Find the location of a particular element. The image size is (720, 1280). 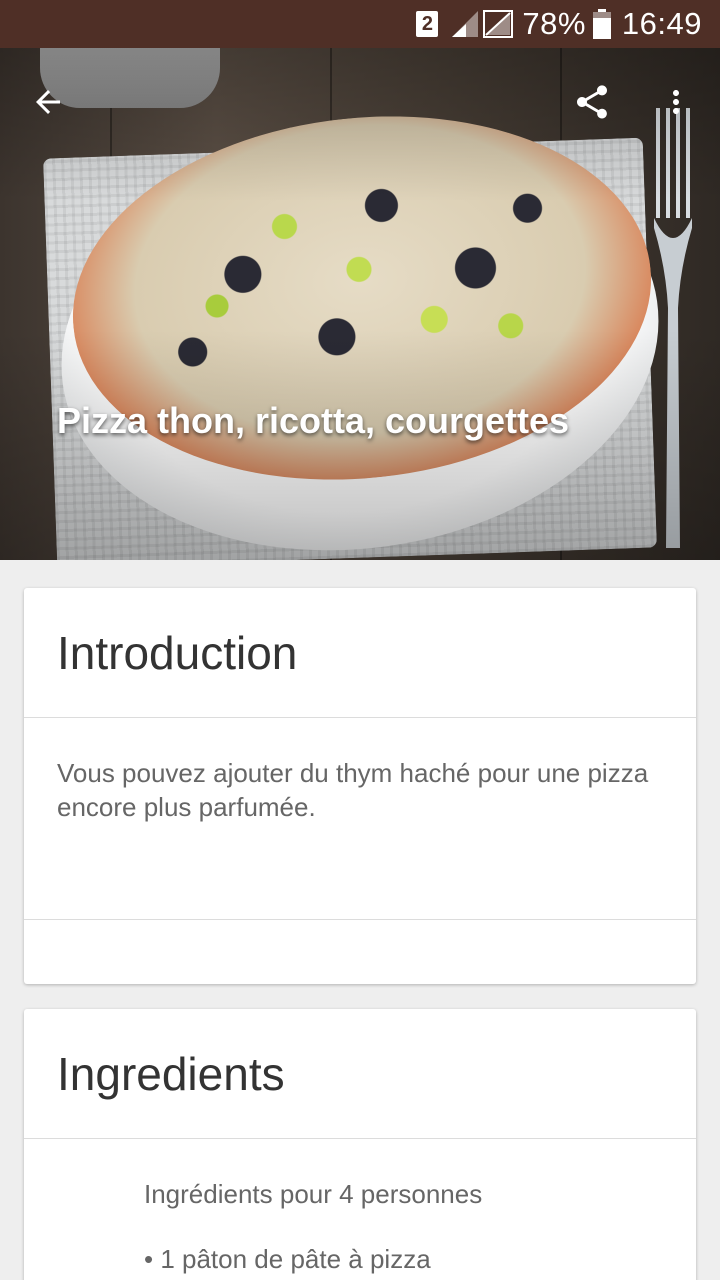

ingredients-title: Ingredients is located at coordinates (171, 1073).